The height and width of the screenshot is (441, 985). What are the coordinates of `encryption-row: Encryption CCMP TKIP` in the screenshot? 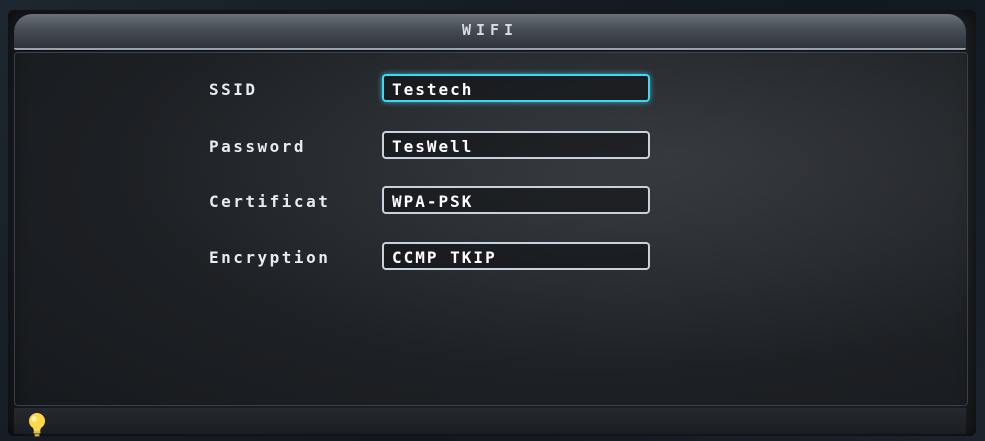 It's located at (492, 258).